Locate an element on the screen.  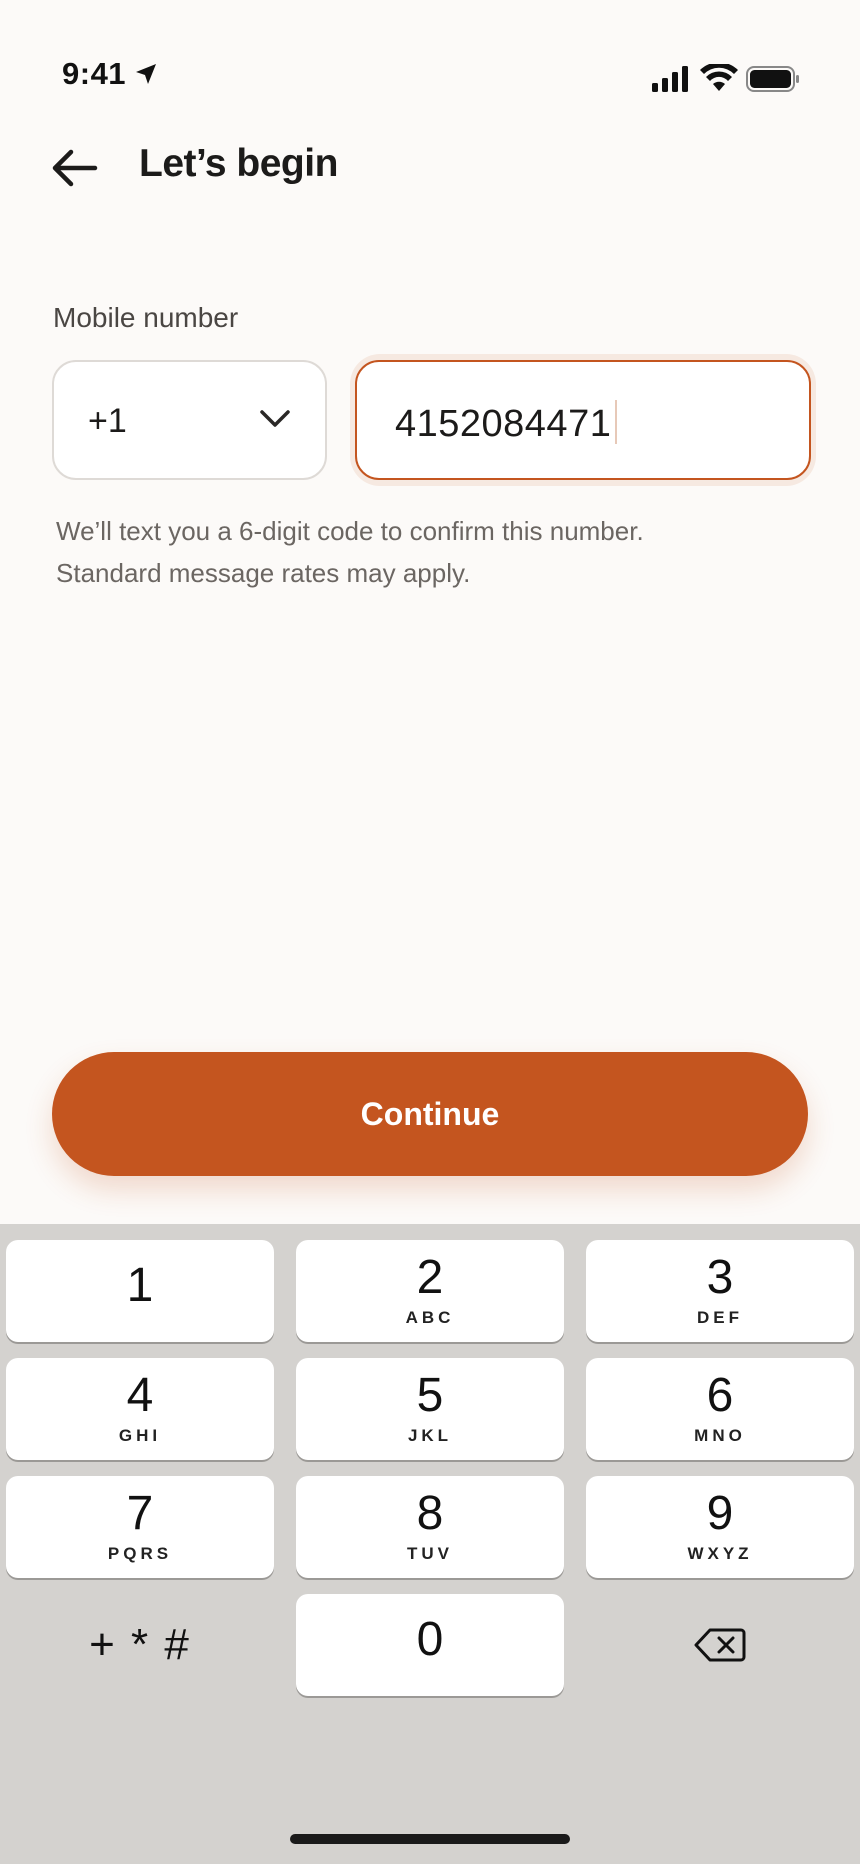
phone-number-text: 4152084471 is located at coordinates (503, 424).